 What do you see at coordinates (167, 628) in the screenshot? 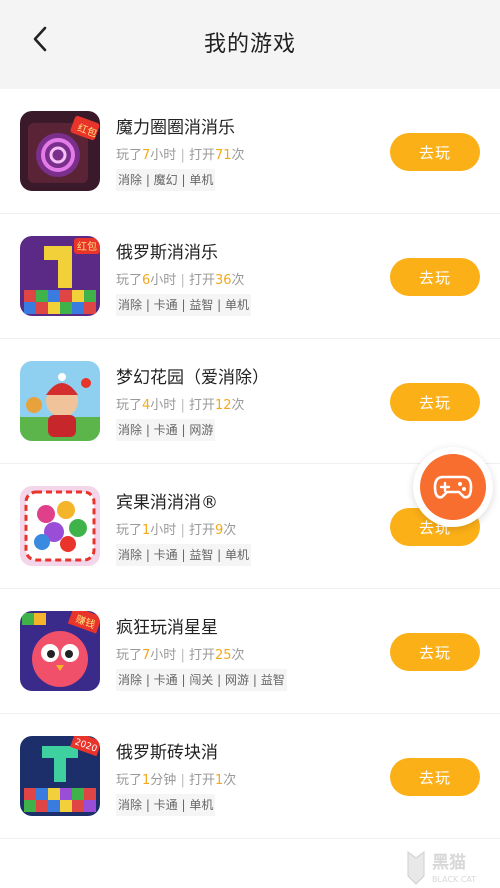
I see `game-name: 疯狂玩消星星` at bounding box center [167, 628].